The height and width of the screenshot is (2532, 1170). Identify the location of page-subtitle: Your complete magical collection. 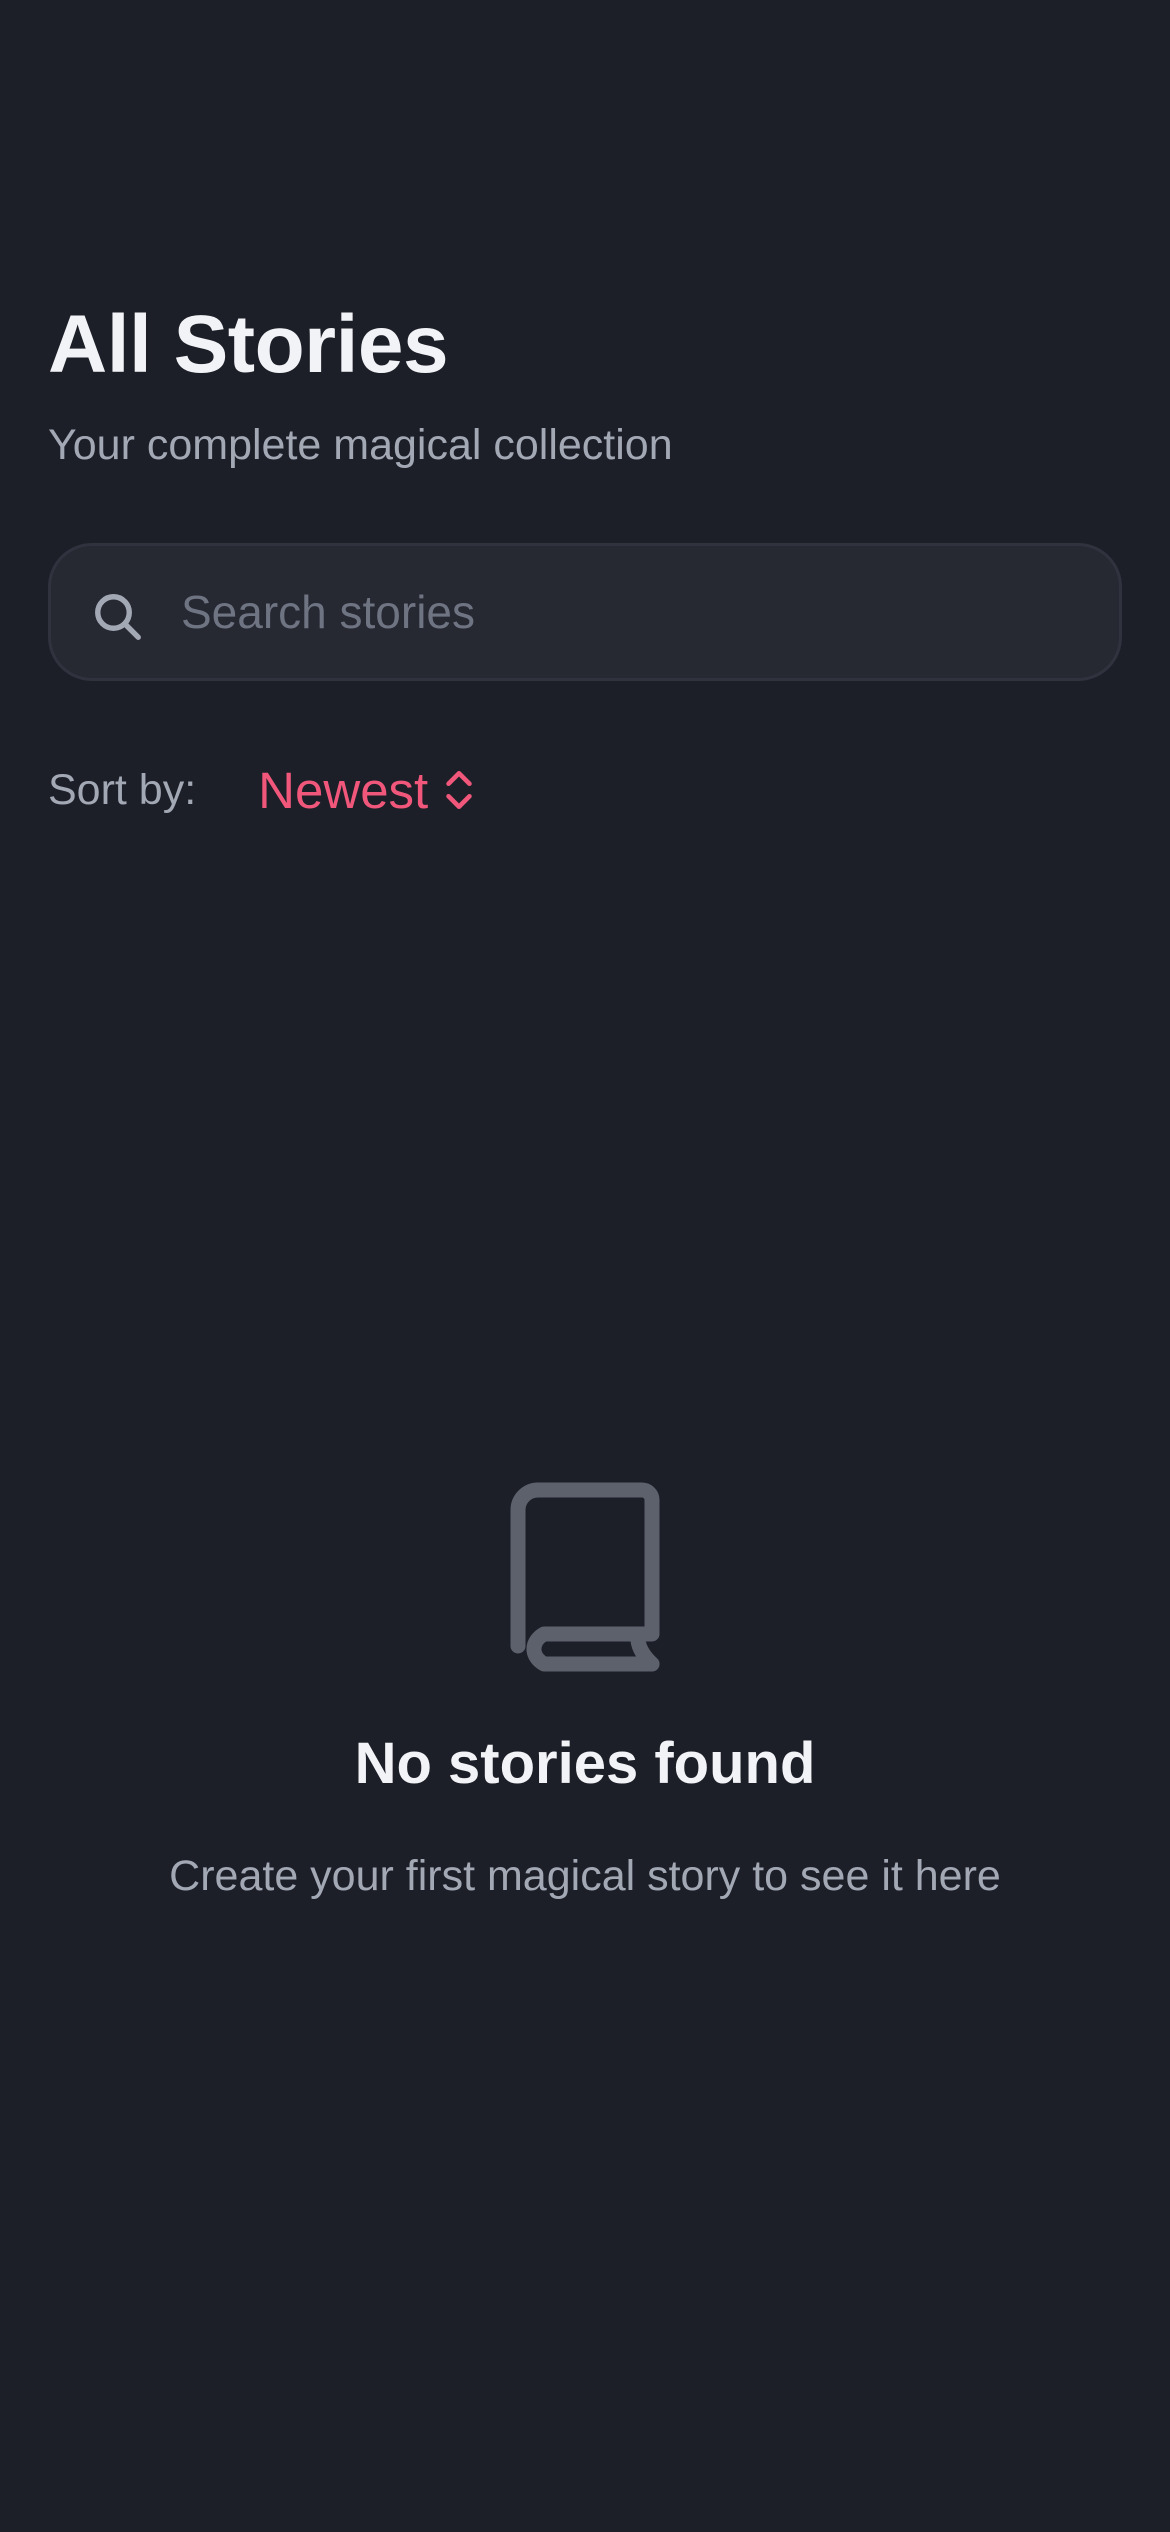
(360, 445).